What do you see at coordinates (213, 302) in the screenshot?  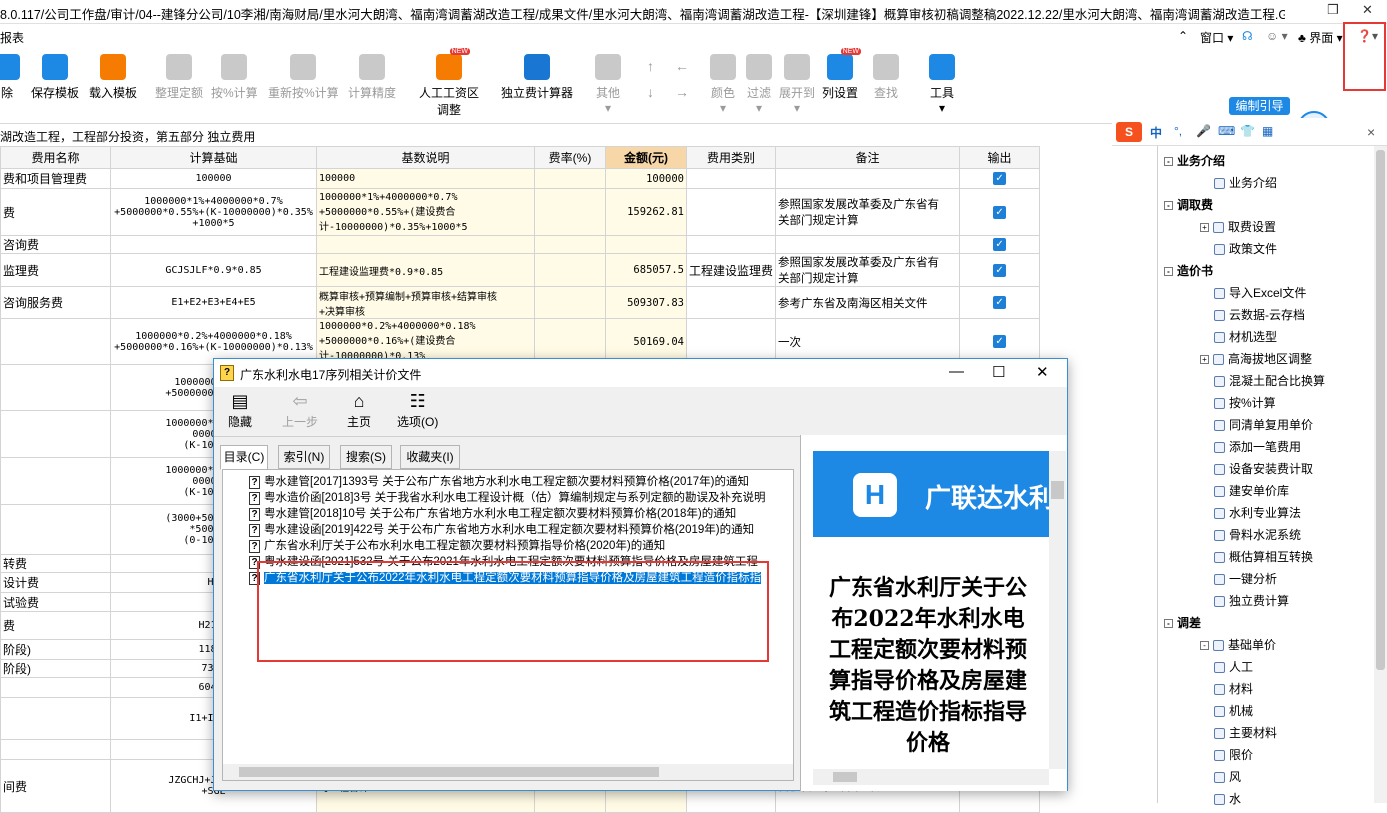 I see `cell-base: E1+E2+E3+E4+E5` at bounding box center [213, 302].